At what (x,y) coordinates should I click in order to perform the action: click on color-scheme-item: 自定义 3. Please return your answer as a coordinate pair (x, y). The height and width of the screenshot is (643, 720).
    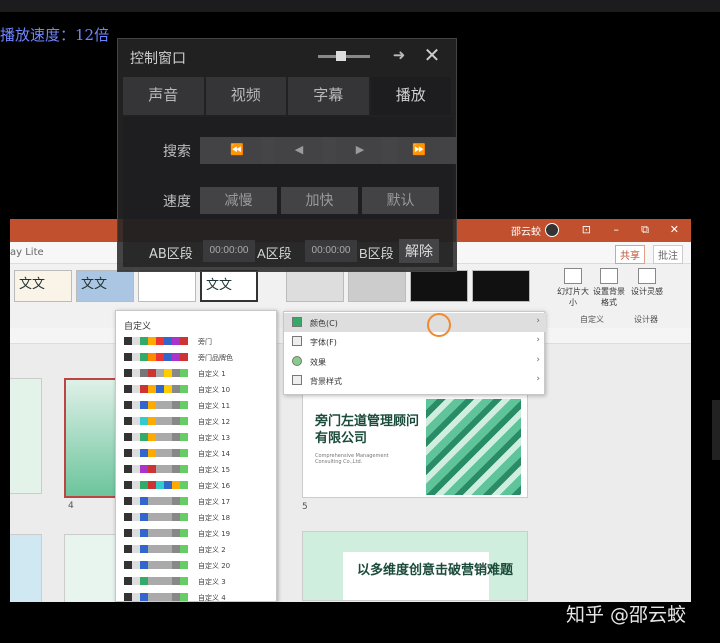
    Looking at the image, I should click on (199, 581).